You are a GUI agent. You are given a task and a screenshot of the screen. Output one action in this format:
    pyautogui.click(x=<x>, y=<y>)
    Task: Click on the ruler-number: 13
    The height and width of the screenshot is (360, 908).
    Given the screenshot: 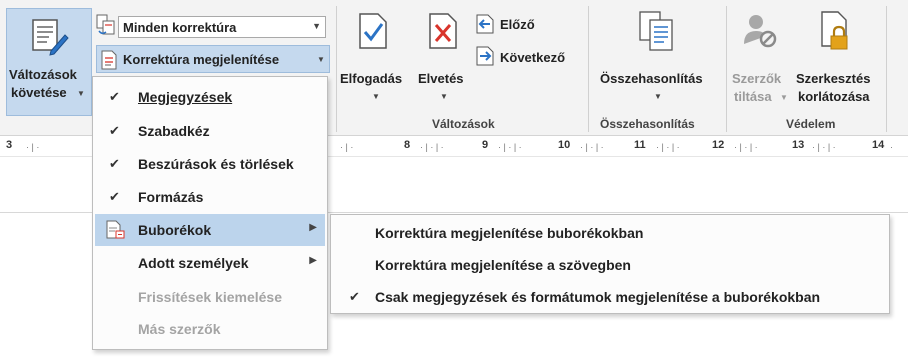 What is the action you would take?
    pyautogui.click(x=798, y=145)
    